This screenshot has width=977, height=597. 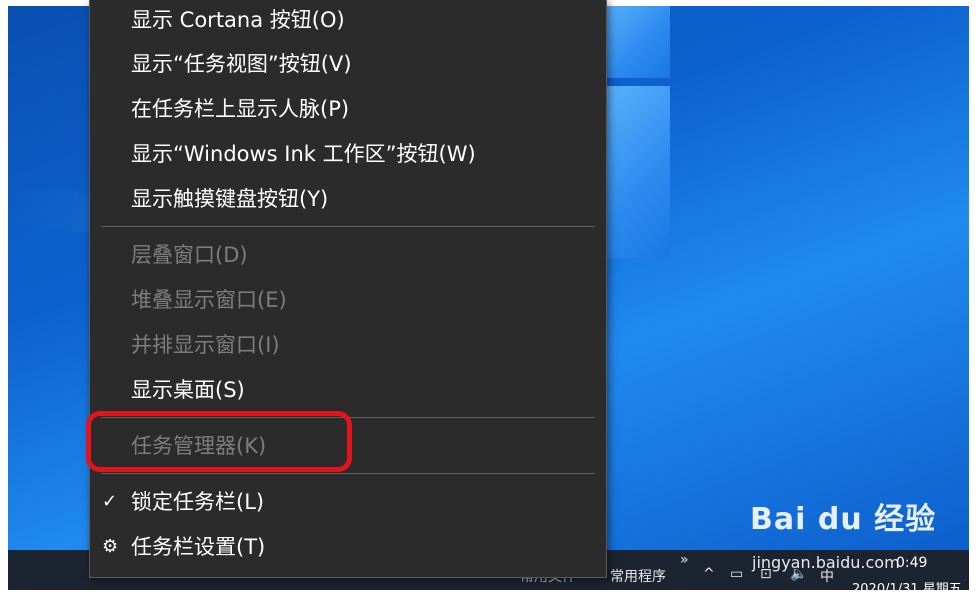 What do you see at coordinates (198, 502) in the screenshot?
I see `menu-item-label: 锁定任务栏(L)` at bounding box center [198, 502].